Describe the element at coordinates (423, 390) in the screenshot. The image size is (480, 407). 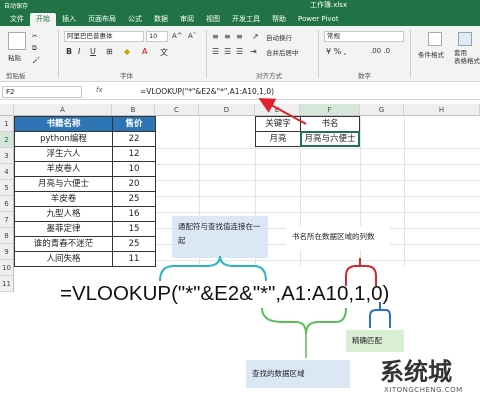
I see `watermark-url: XITONGCHENG.COM` at that location.